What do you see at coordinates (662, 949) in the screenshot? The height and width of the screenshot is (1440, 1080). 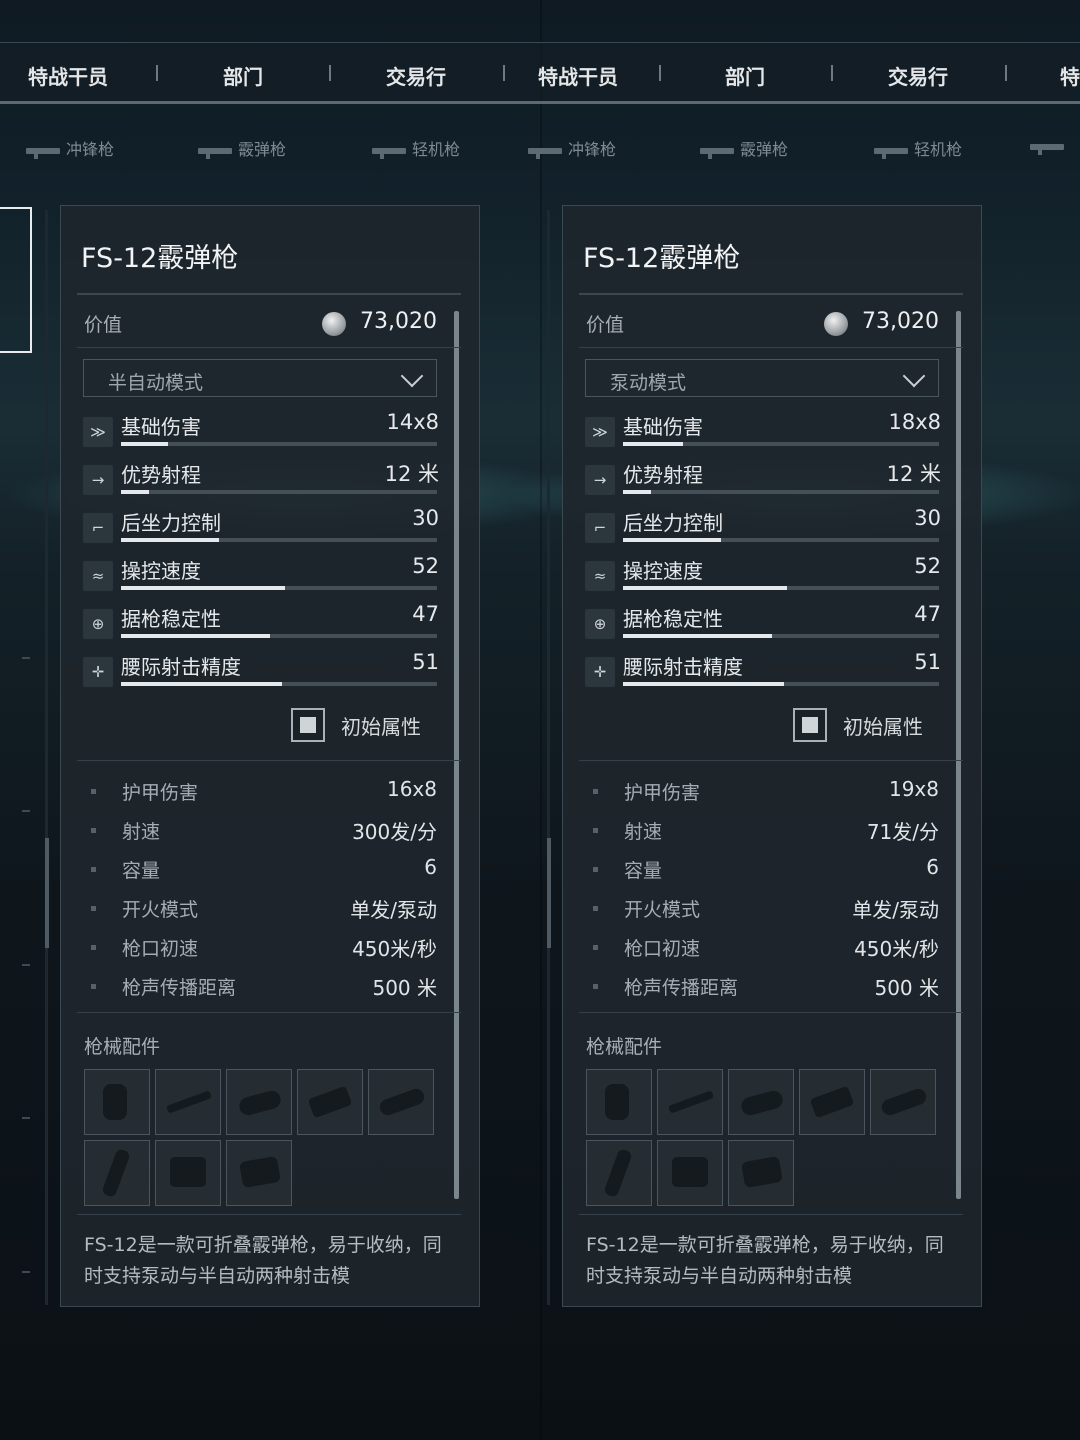 I see `attribute-label: 枪口初速` at bounding box center [662, 949].